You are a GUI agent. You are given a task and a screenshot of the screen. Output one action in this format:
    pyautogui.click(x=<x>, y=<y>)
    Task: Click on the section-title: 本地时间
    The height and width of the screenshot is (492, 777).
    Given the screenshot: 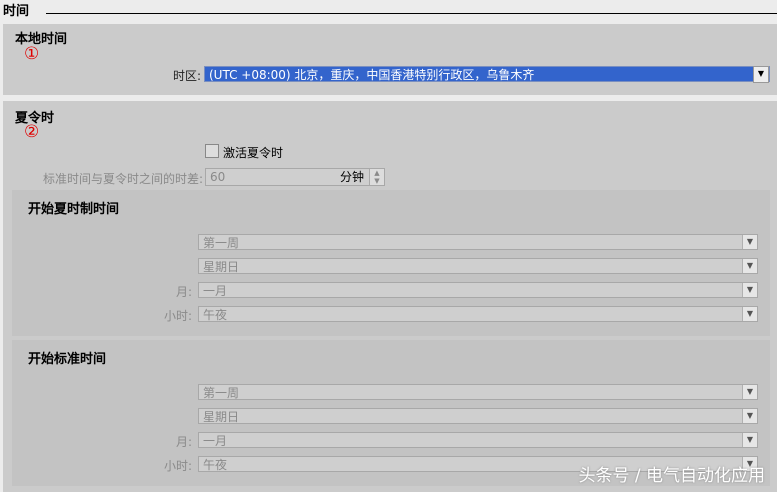 What is the action you would take?
    pyautogui.click(x=41, y=39)
    